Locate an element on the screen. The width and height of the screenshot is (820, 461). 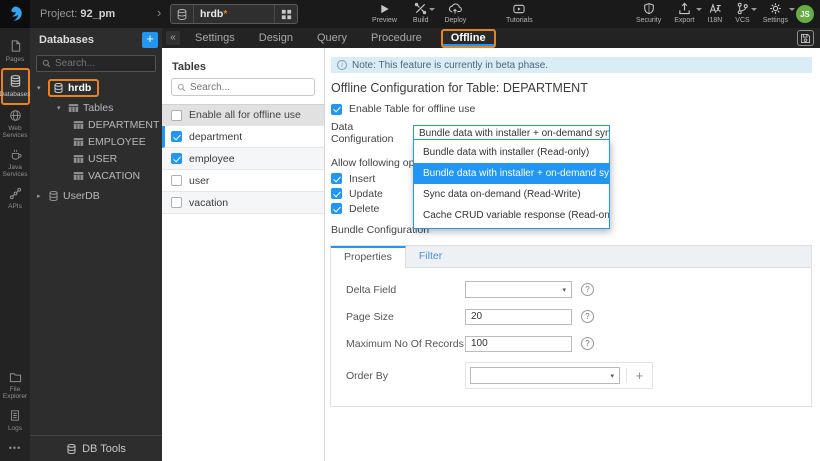
tab-design: Design is located at coordinates (276, 38).